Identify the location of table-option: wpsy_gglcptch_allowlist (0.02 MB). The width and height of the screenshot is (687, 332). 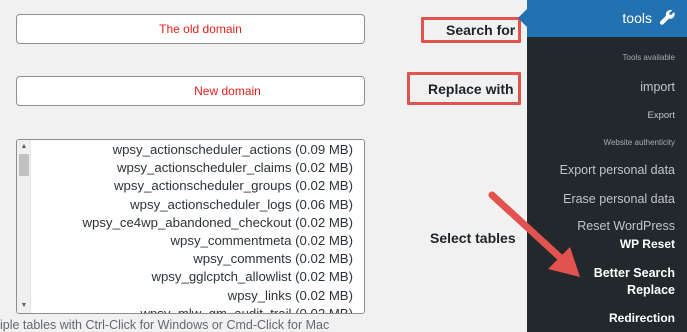
(217, 277).